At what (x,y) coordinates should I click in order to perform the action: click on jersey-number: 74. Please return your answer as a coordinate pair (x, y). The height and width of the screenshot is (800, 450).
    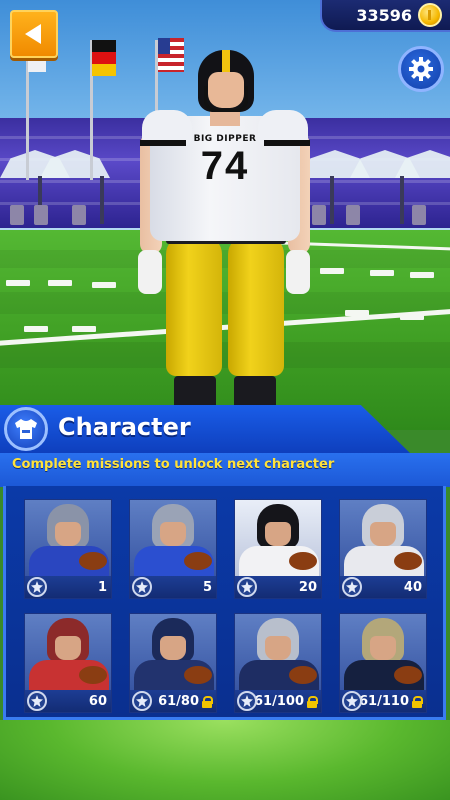
    Looking at the image, I should click on (225, 166).